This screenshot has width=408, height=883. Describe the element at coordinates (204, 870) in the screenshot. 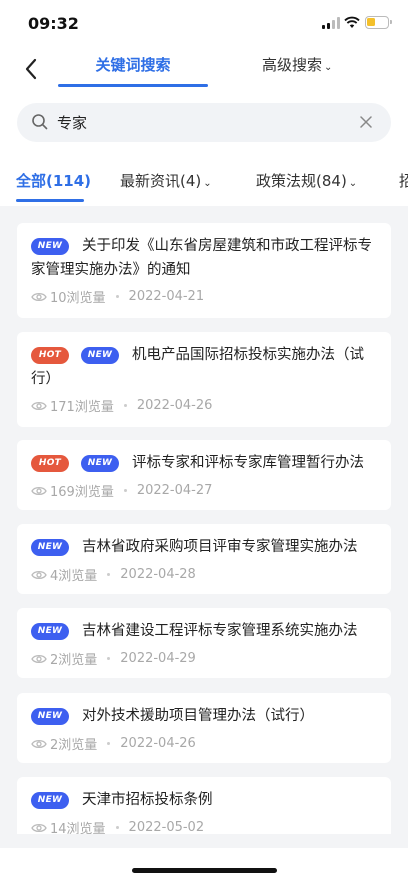

I see `home-indicator` at that location.